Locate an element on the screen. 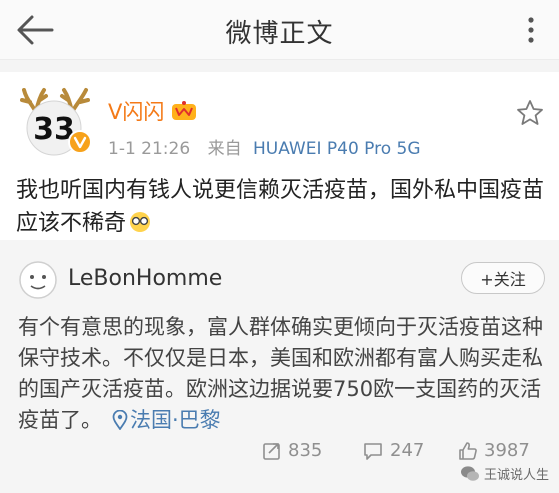 The width and height of the screenshot is (559, 493). repost-button: 835 is located at coordinates (292, 450).